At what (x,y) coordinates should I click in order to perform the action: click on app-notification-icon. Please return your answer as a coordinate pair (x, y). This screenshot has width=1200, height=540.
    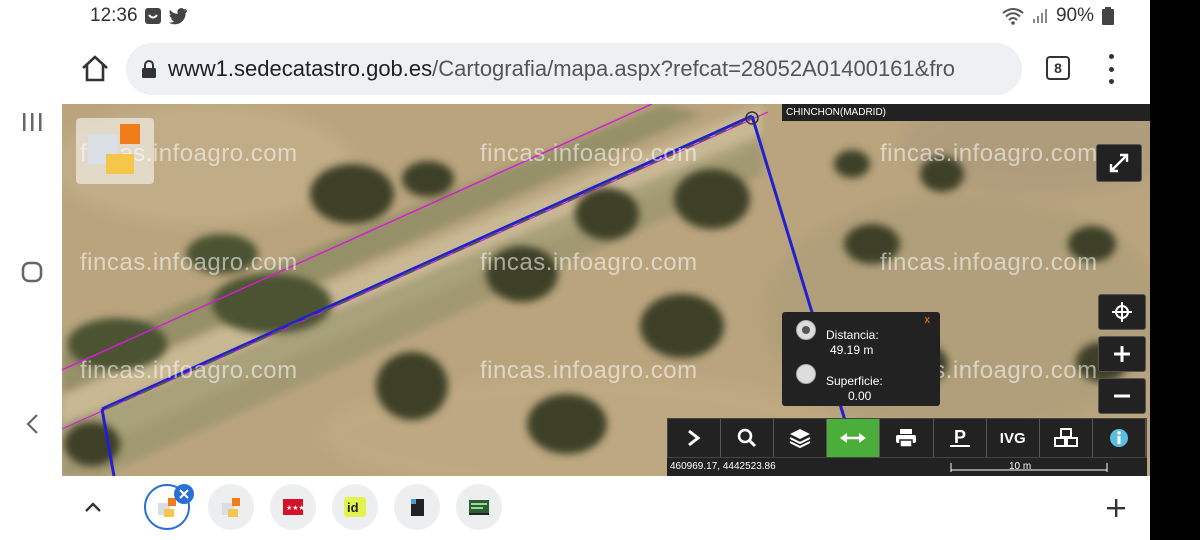
    Looking at the image, I should click on (153, 16).